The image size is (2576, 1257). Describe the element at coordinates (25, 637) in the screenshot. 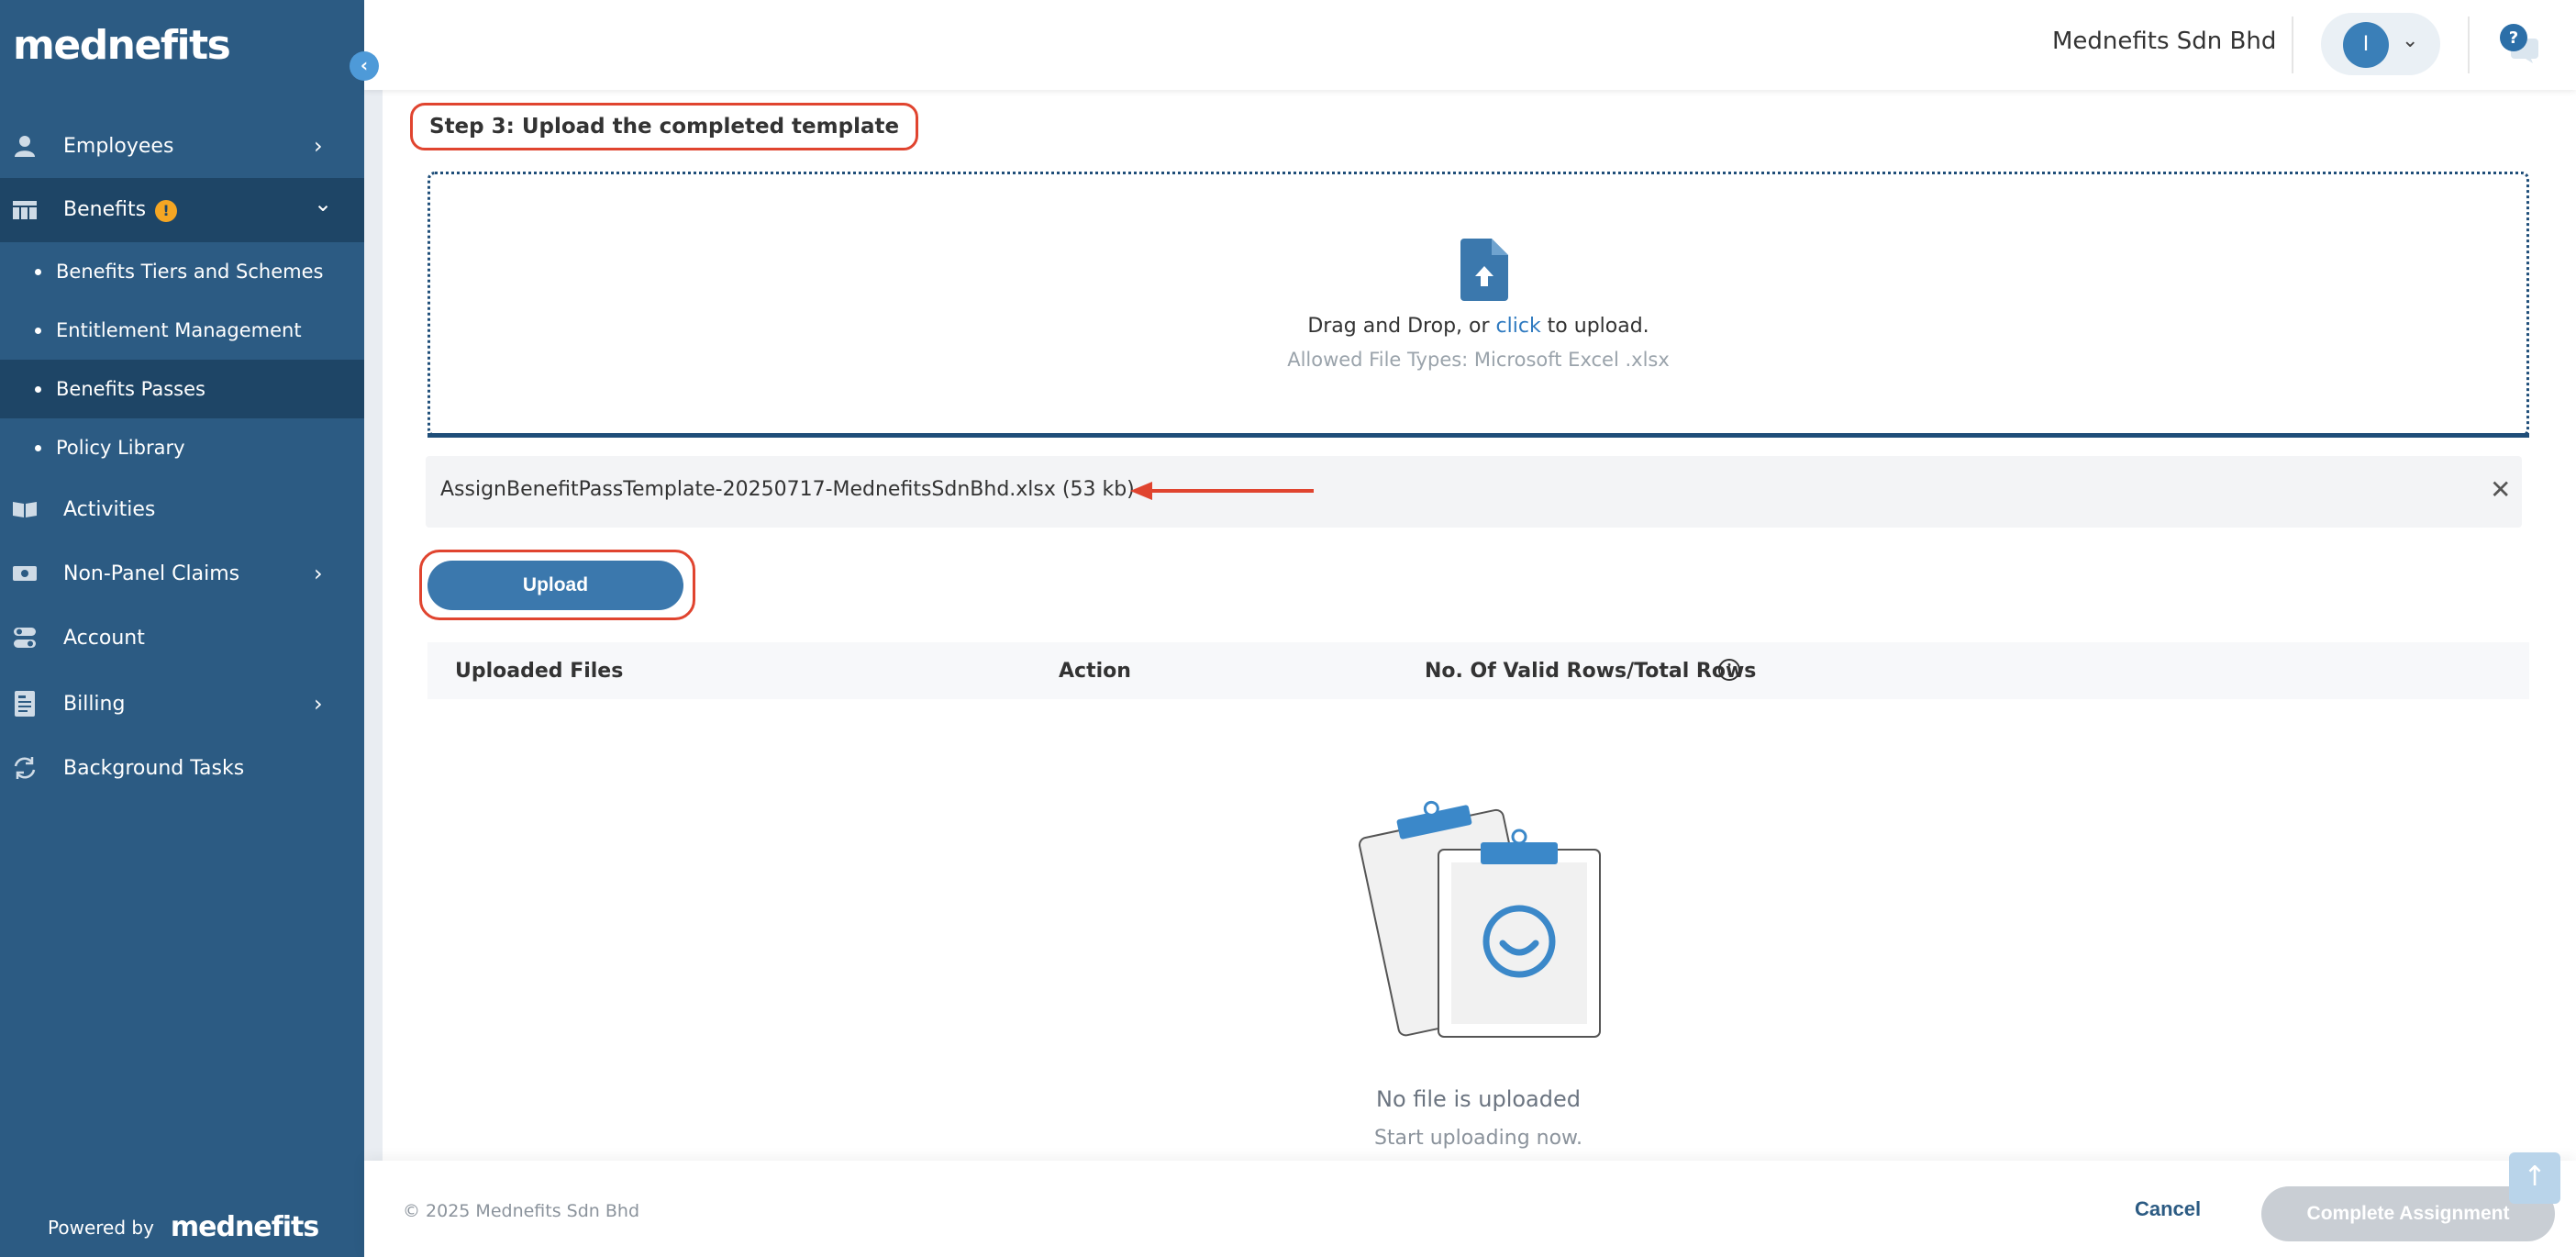

I see `toggles-icon` at that location.